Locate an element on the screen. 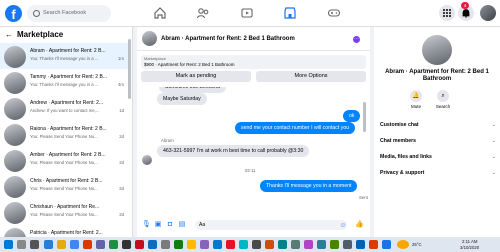 This screenshot has height=252, width=500. temperature-text: 25°C is located at coordinates (417, 244).